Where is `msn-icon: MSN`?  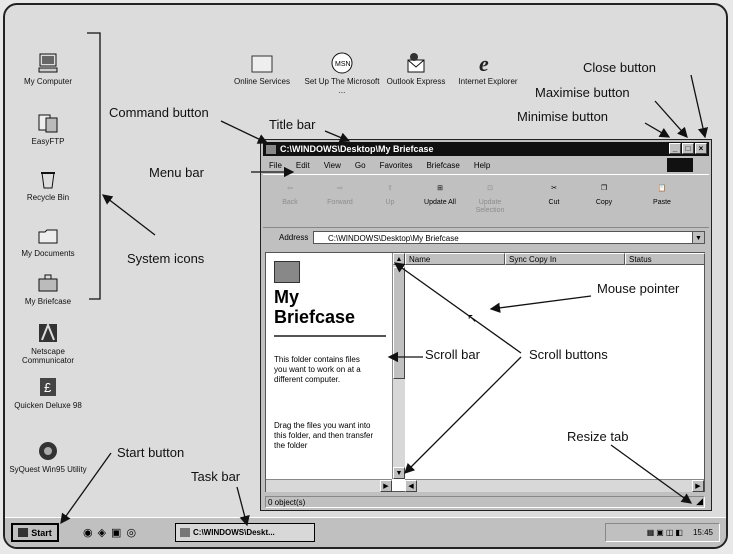
msn-icon: MSN is located at coordinates (342, 63).